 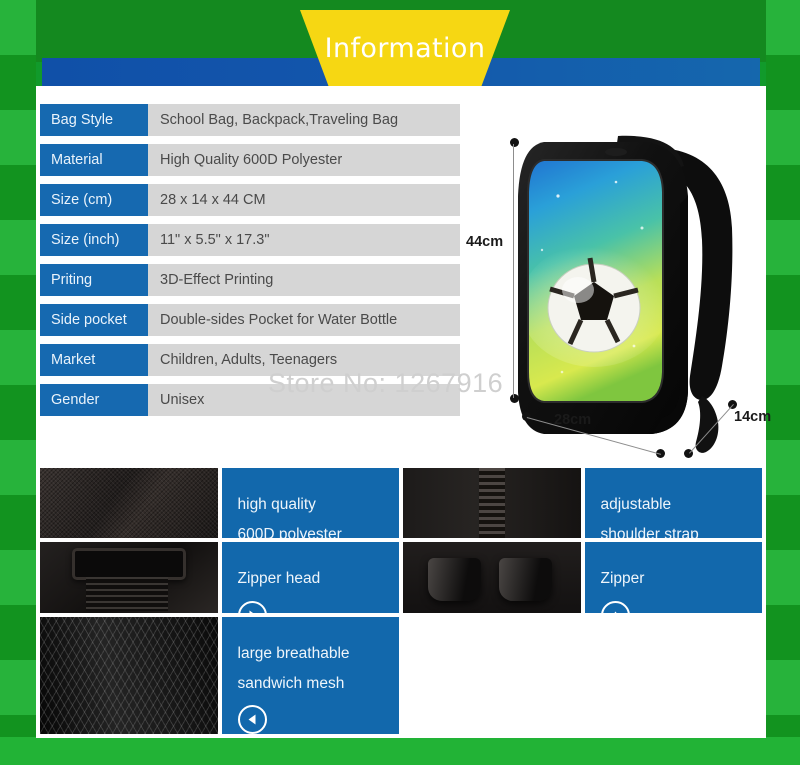 What do you see at coordinates (94, 360) in the screenshot?
I see `row-label: Market` at bounding box center [94, 360].